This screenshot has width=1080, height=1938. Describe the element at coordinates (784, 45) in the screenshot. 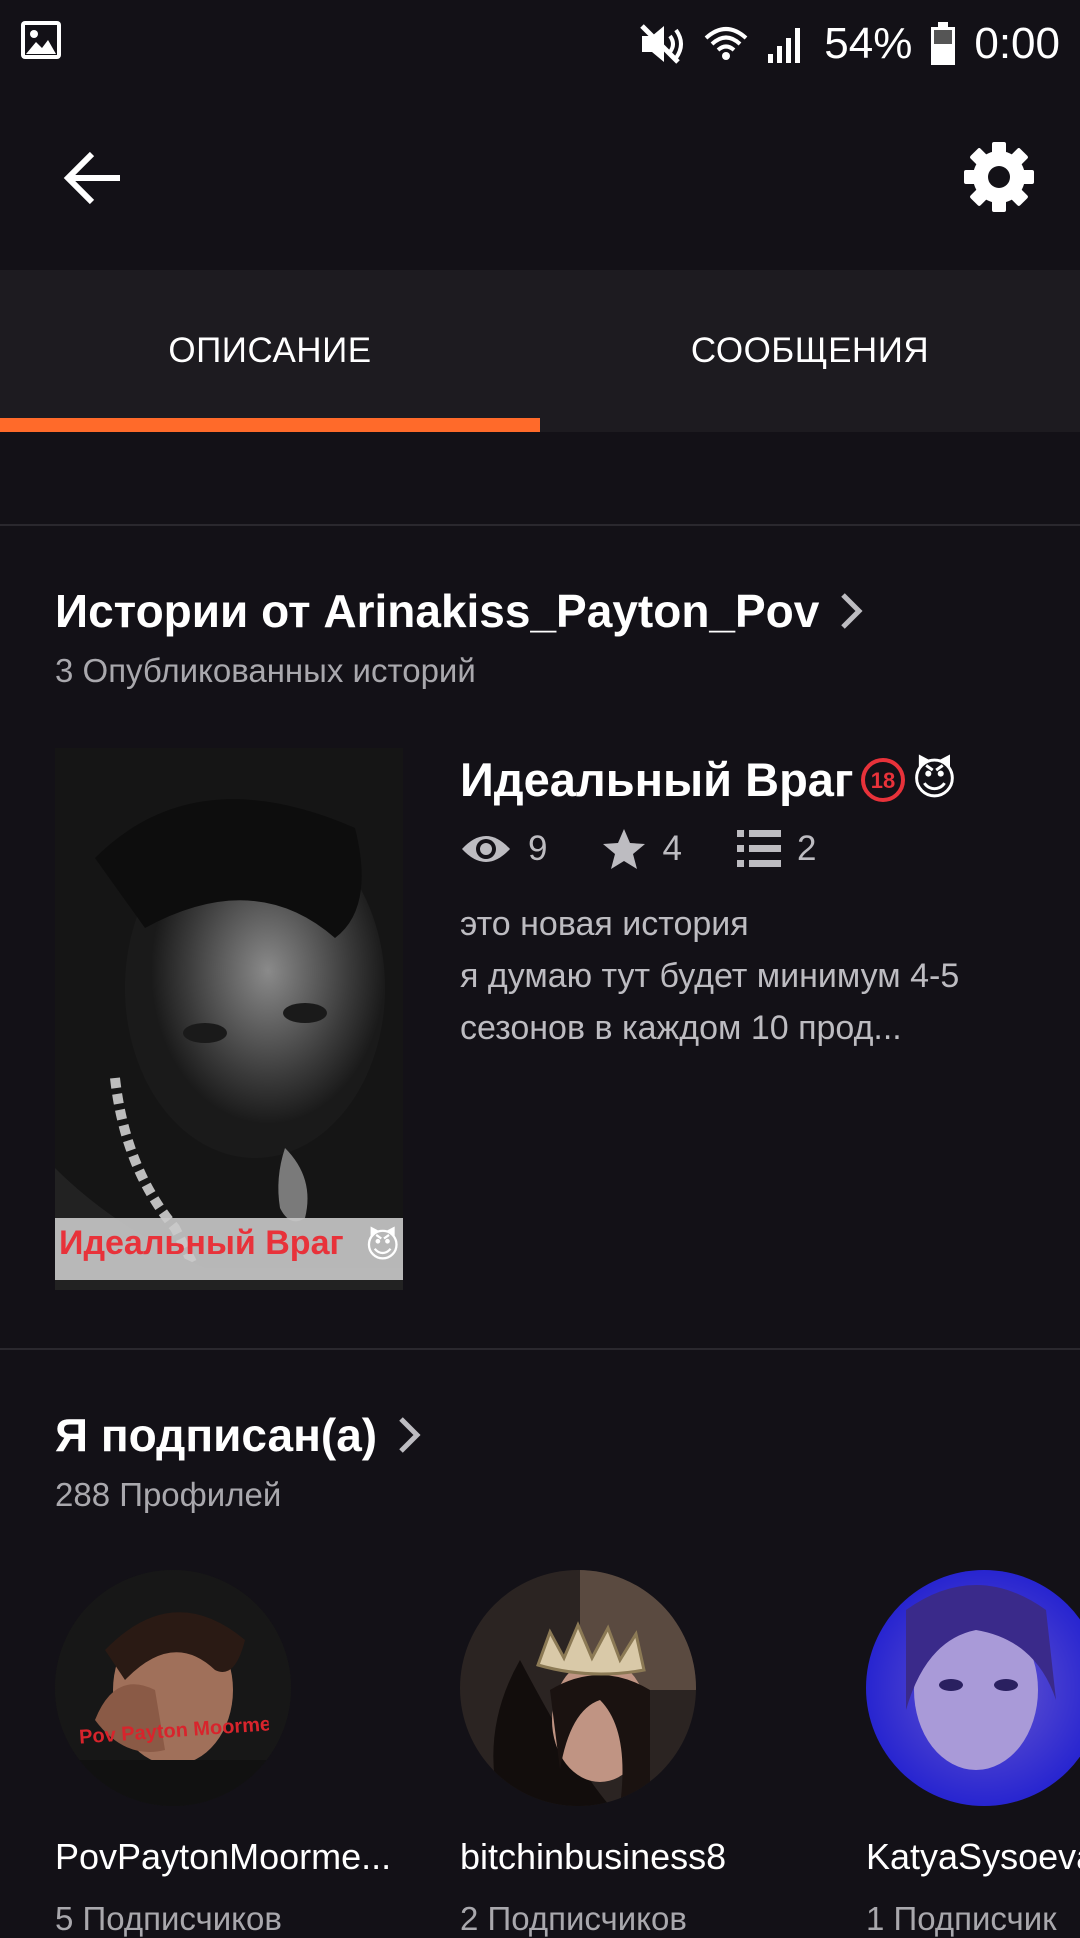

I see `signal-icon` at that location.